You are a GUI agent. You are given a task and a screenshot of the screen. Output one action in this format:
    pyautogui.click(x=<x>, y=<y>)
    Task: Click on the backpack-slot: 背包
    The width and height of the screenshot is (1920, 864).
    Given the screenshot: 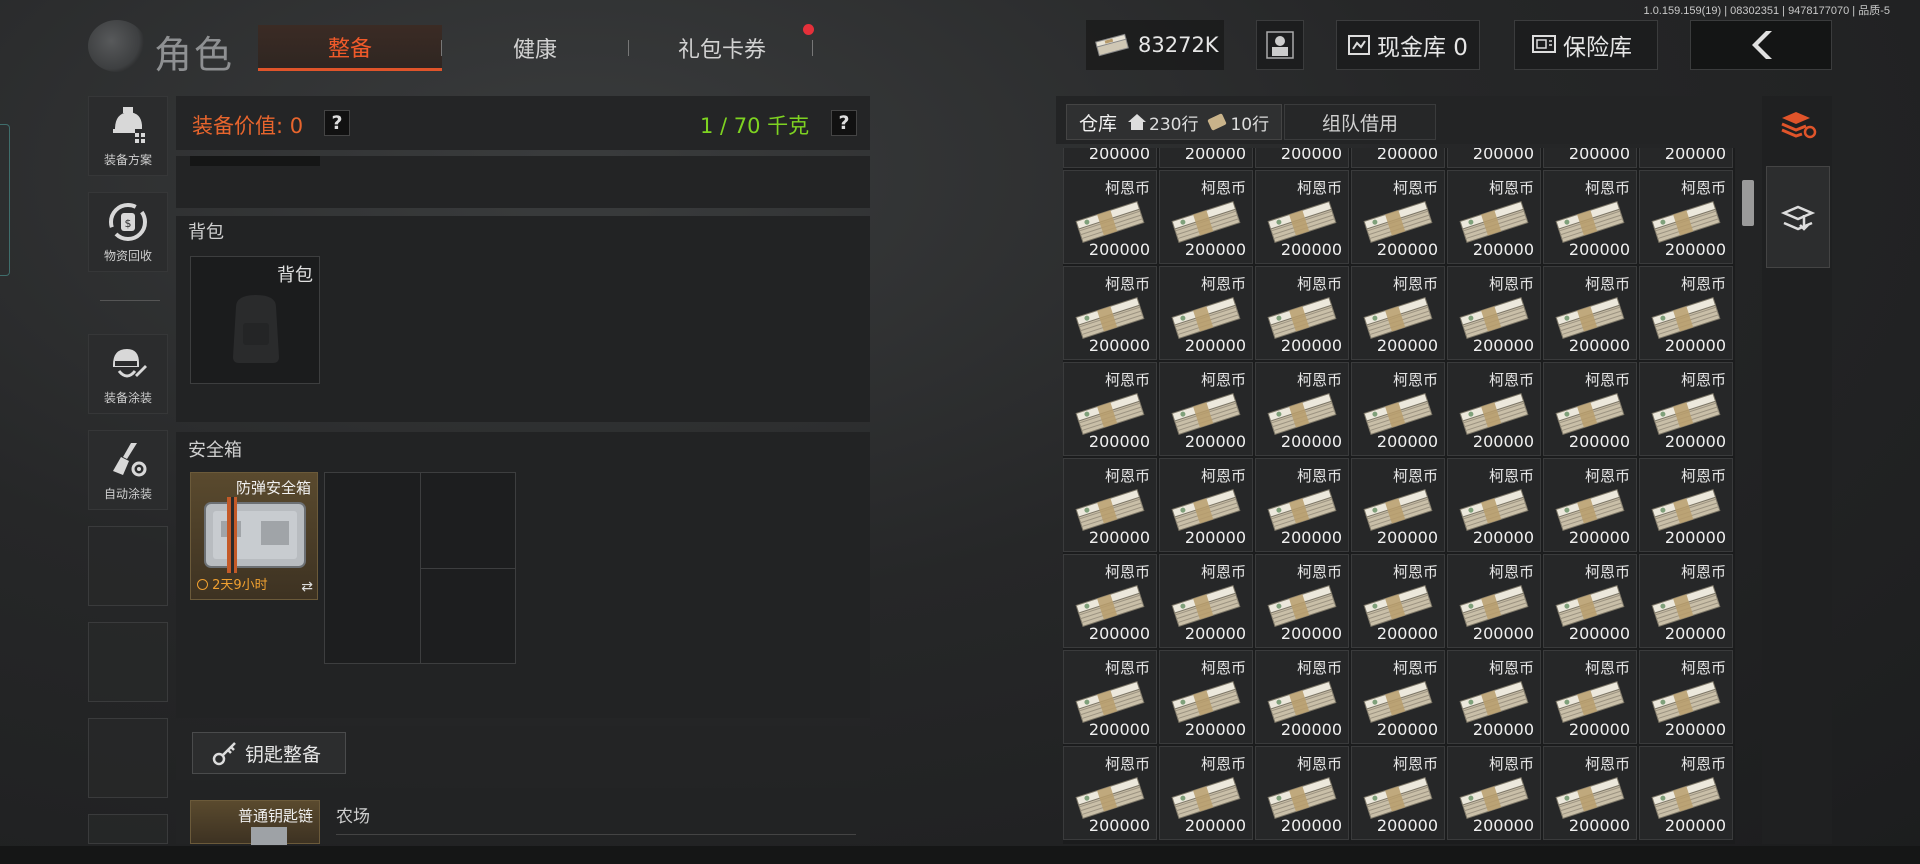 What is the action you would take?
    pyautogui.click(x=255, y=320)
    